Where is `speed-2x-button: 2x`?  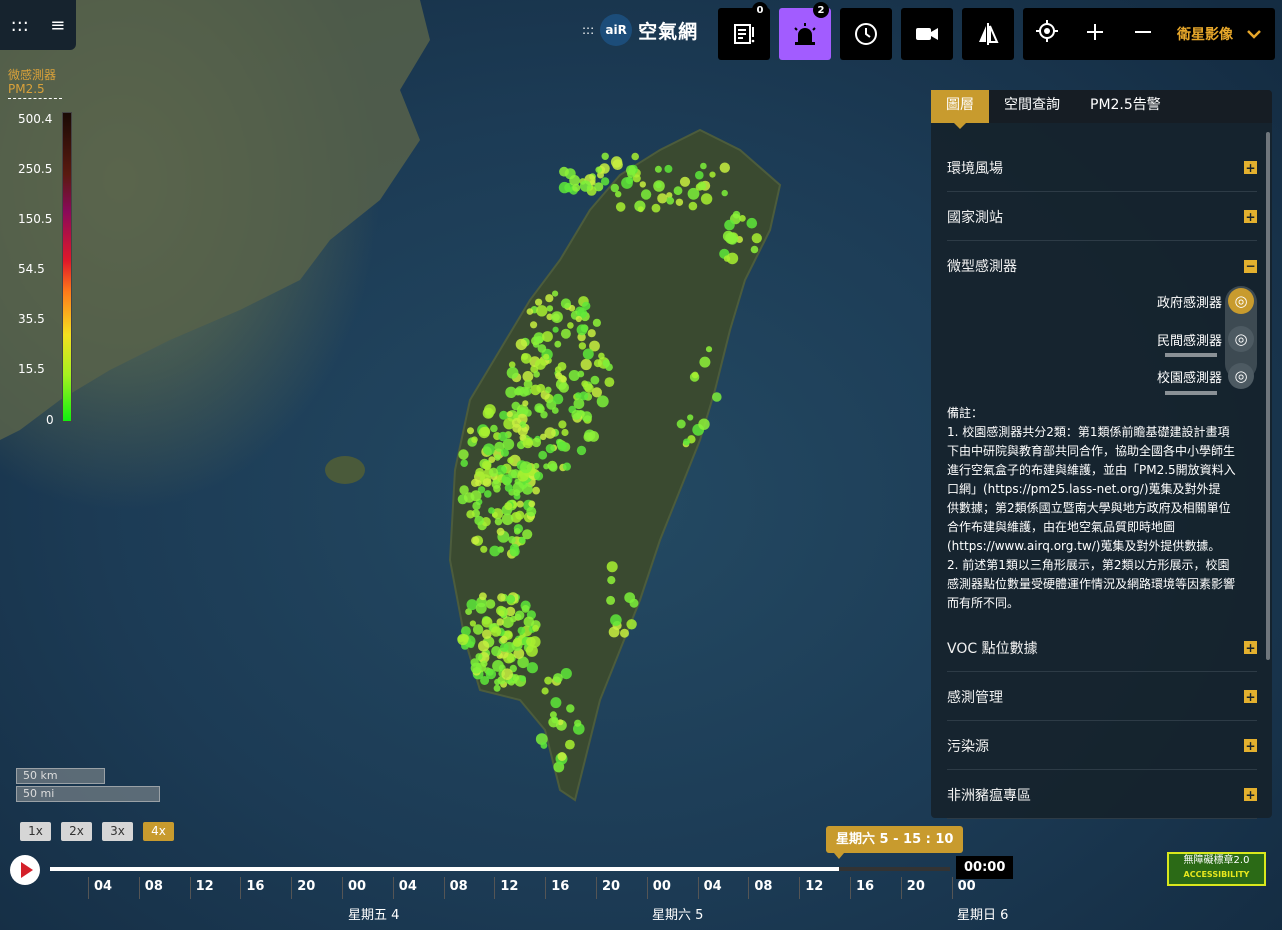
speed-2x-button: 2x is located at coordinates (76, 831).